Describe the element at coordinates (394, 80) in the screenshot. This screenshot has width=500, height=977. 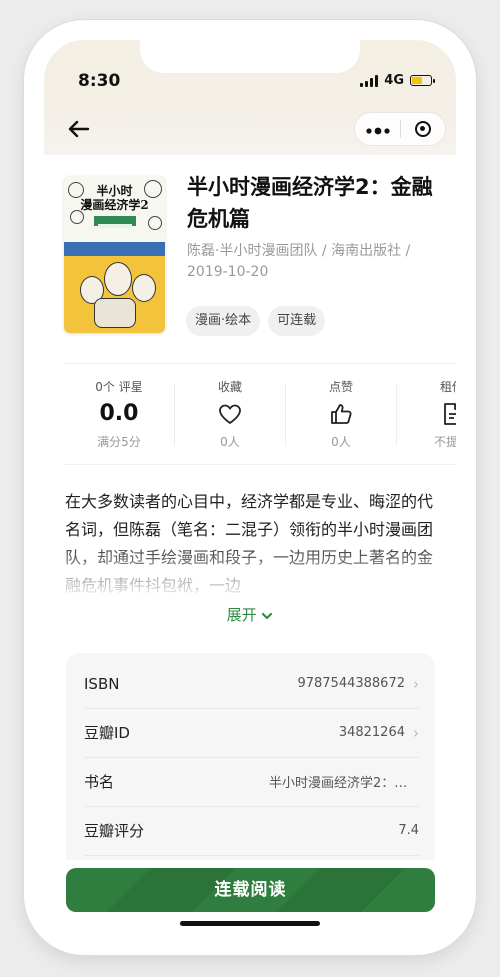
I see `network-label: 4G` at that location.